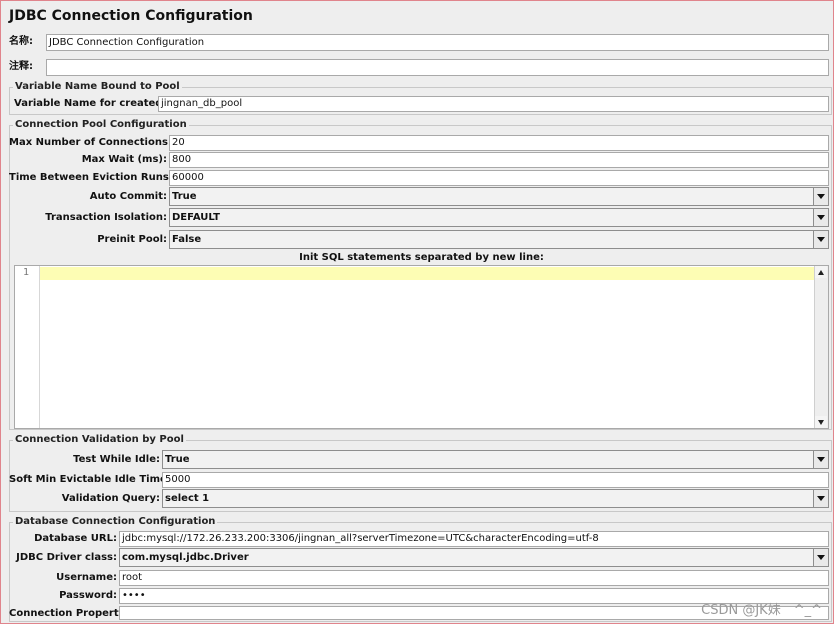  Describe the element at coordinates (499, 160) in the screenshot. I see `max-wait-input: 800` at that location.